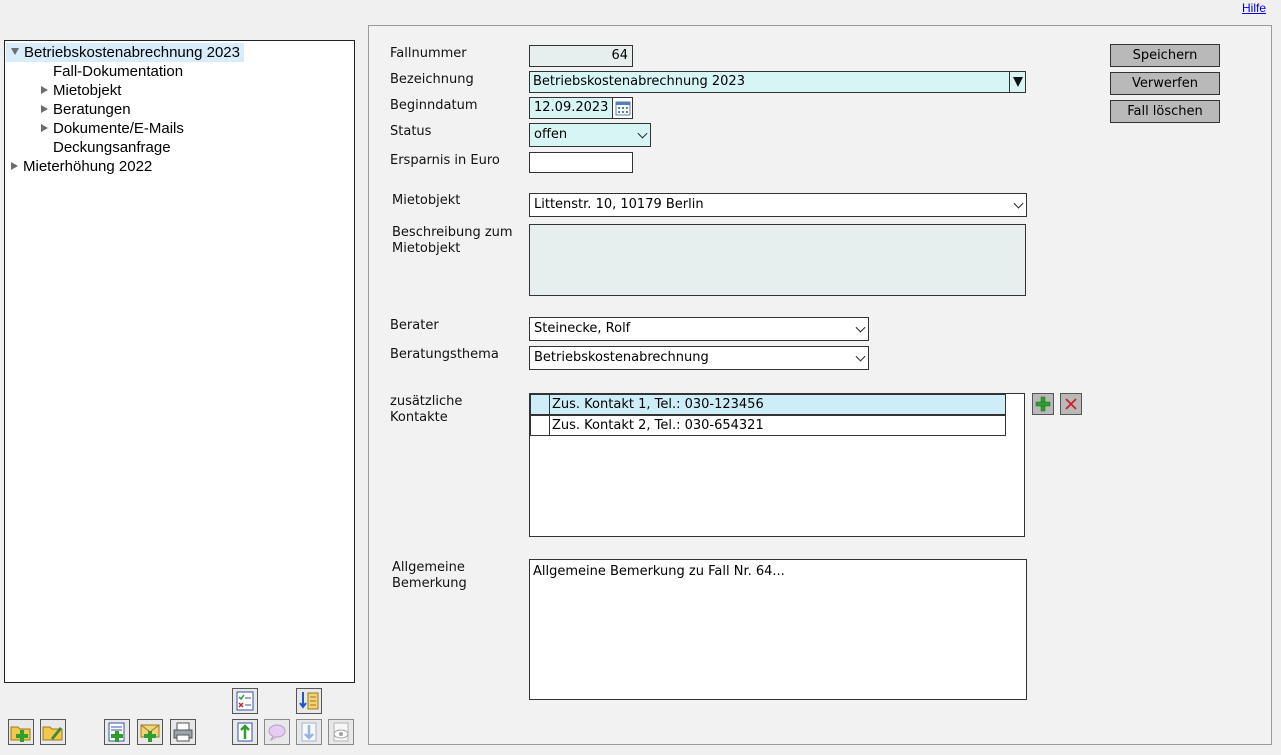 This screenshot has height=755, width=1281. What do you see at coordinates (590, 135) in the screenshot?
I see `status-select: offen` at bounding box center [590, 135].